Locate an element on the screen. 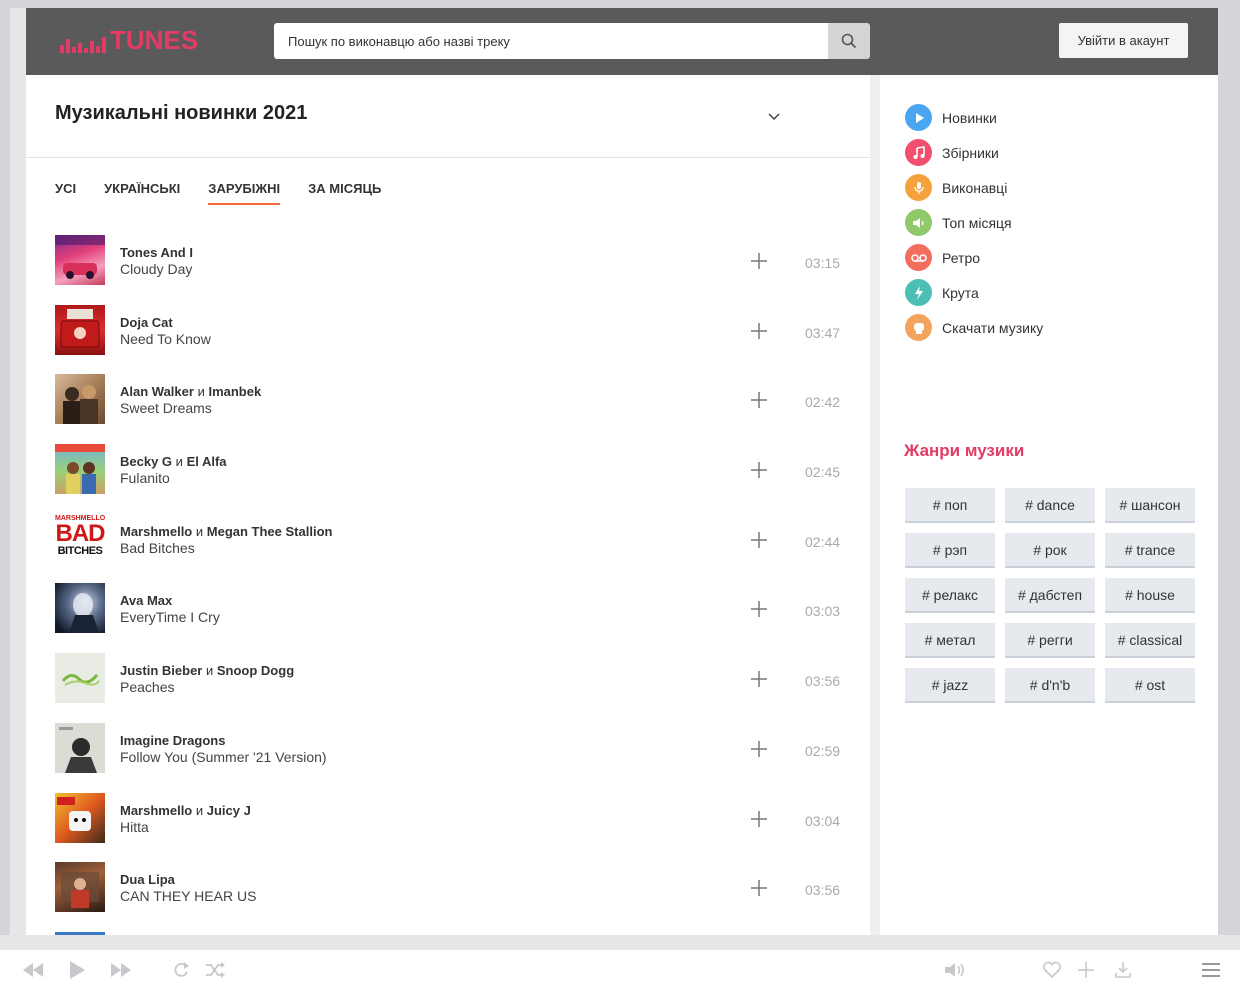  track-artist: Marshmello и Megan Thee Stallion is located at coordinates (226, 531).